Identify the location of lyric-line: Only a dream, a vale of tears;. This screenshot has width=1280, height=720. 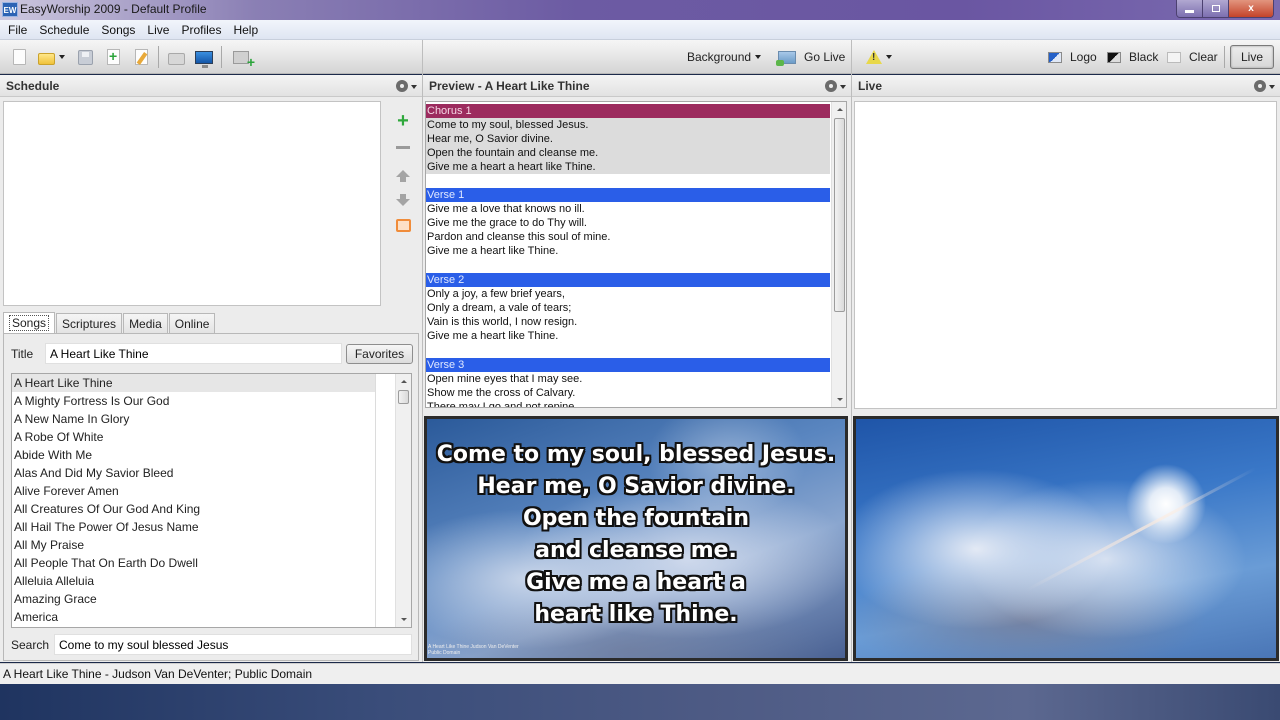
(628, 308).